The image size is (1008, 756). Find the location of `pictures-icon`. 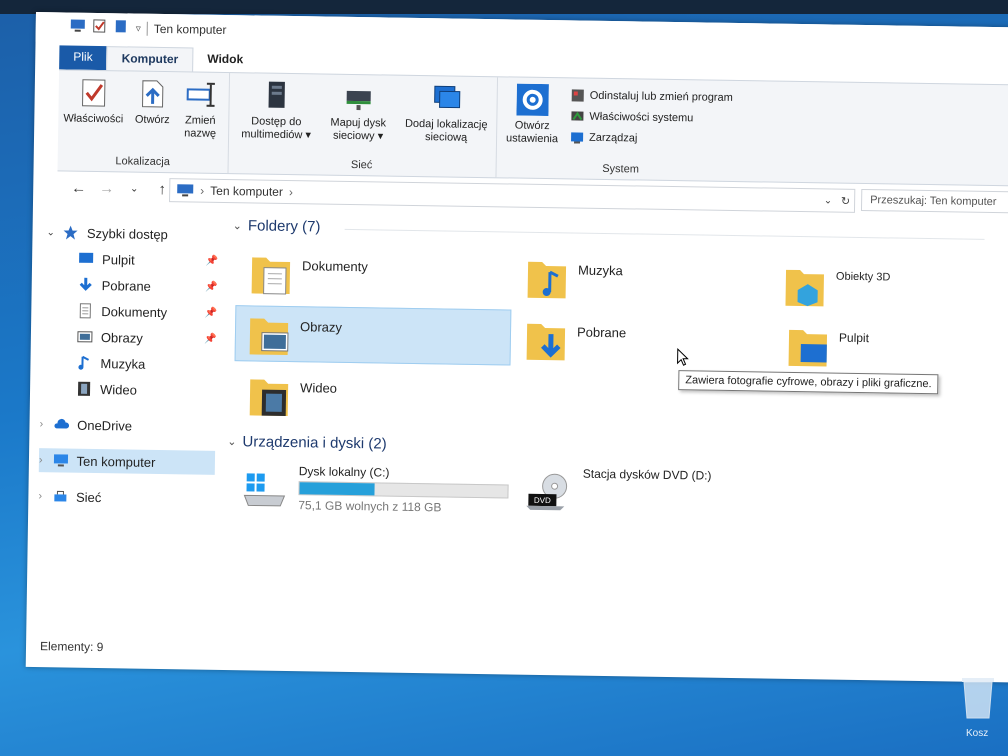

pictures-icon is located at coordinates (85, 337).